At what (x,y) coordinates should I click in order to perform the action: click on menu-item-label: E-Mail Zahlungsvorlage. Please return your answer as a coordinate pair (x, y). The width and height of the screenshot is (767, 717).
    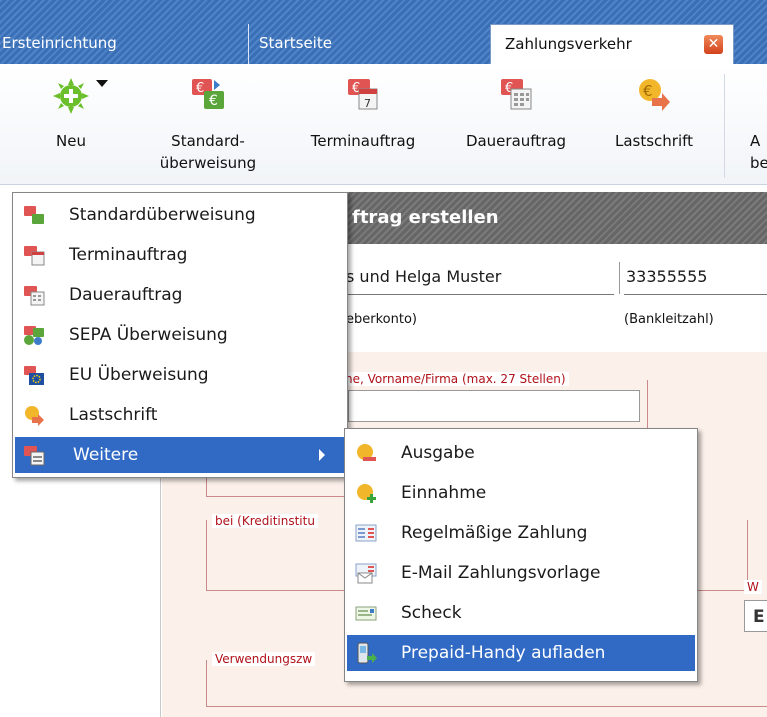
    Looking at the image, I should click on (501, 573).